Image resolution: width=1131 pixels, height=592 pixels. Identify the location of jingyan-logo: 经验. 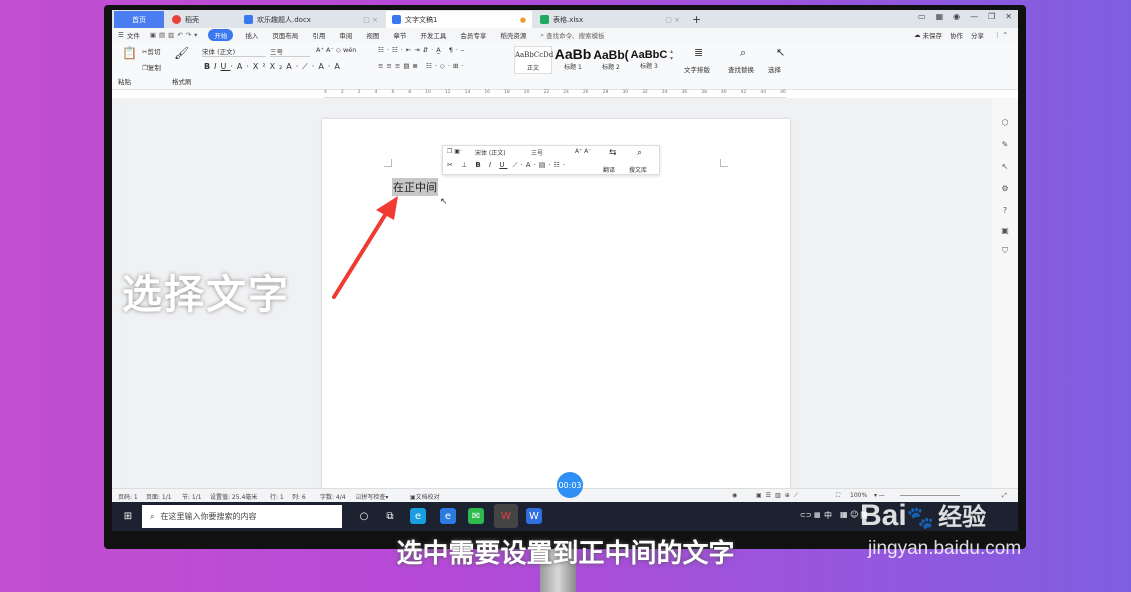
(962, 517).